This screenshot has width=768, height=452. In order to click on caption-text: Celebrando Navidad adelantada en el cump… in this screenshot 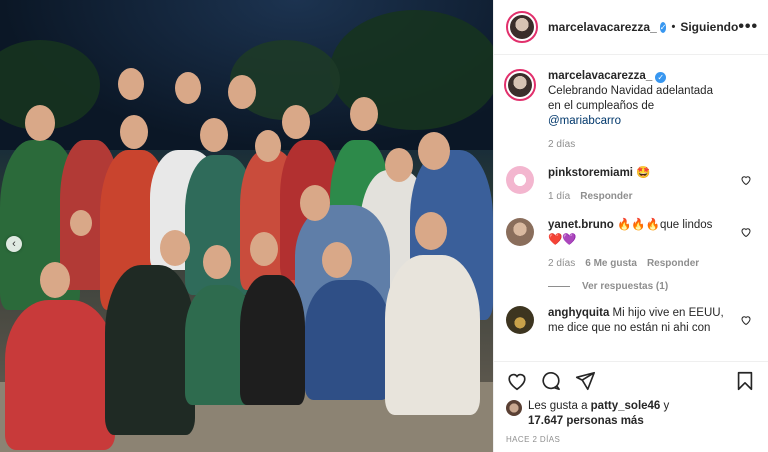, I will do `click(630, 98)`.